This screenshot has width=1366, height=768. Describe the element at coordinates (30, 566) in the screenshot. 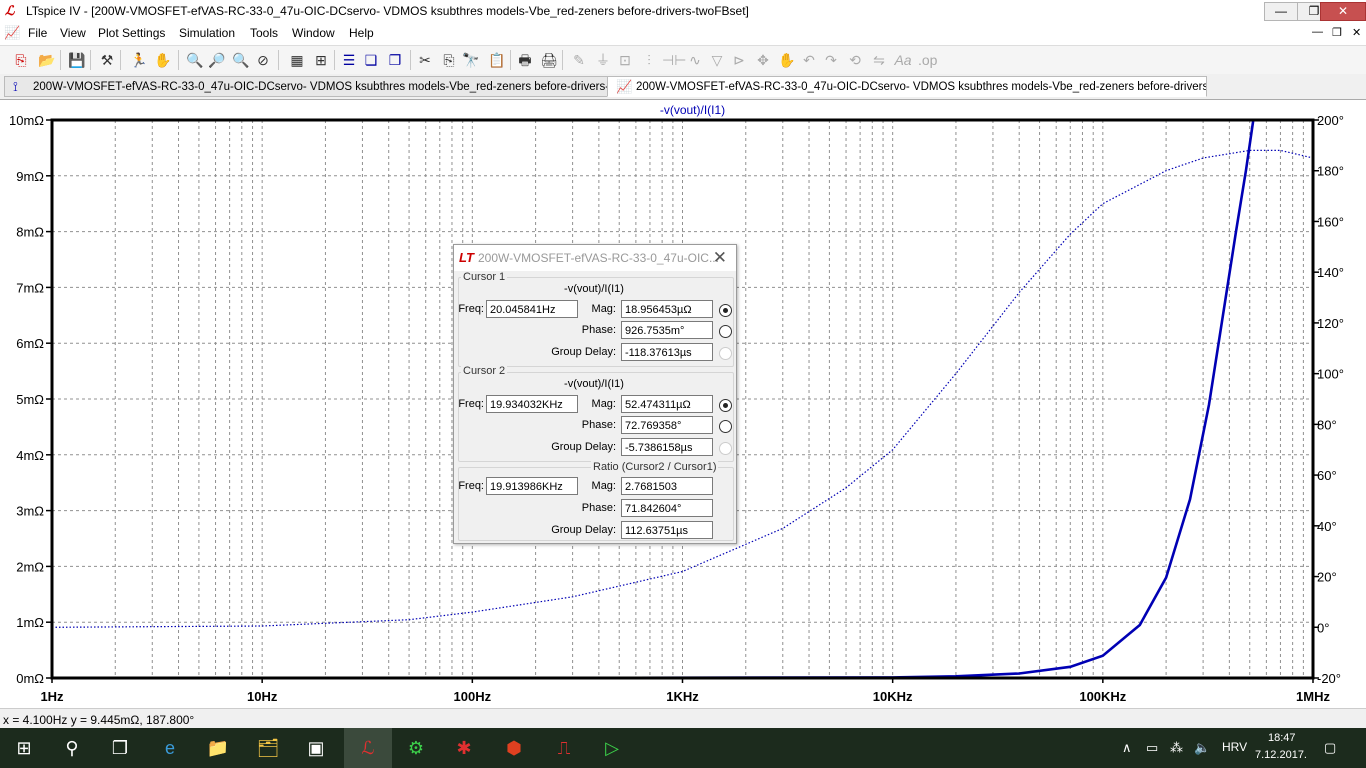

I see `y-left-tick-label: 2mΩ` at that location.